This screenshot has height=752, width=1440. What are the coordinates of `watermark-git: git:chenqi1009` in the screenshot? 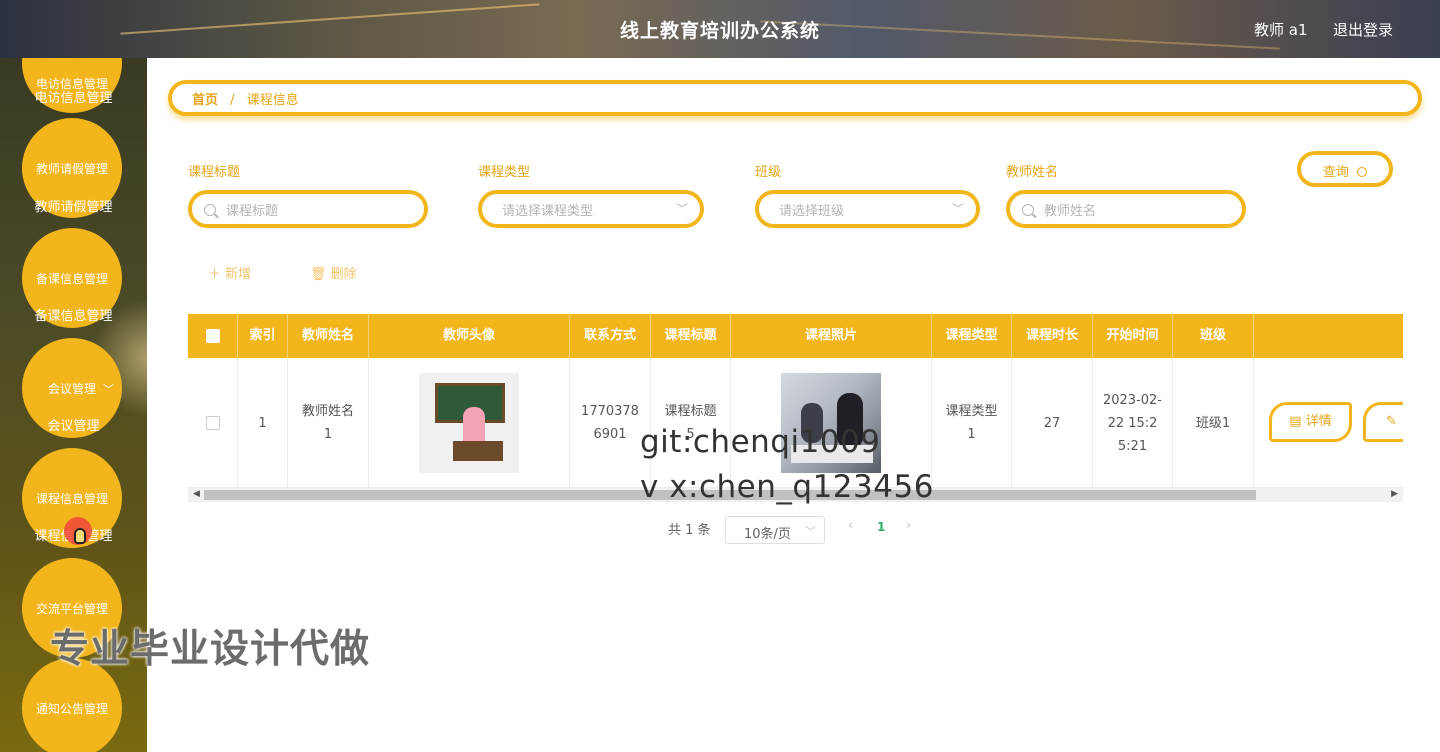 It's located at (760, 442).